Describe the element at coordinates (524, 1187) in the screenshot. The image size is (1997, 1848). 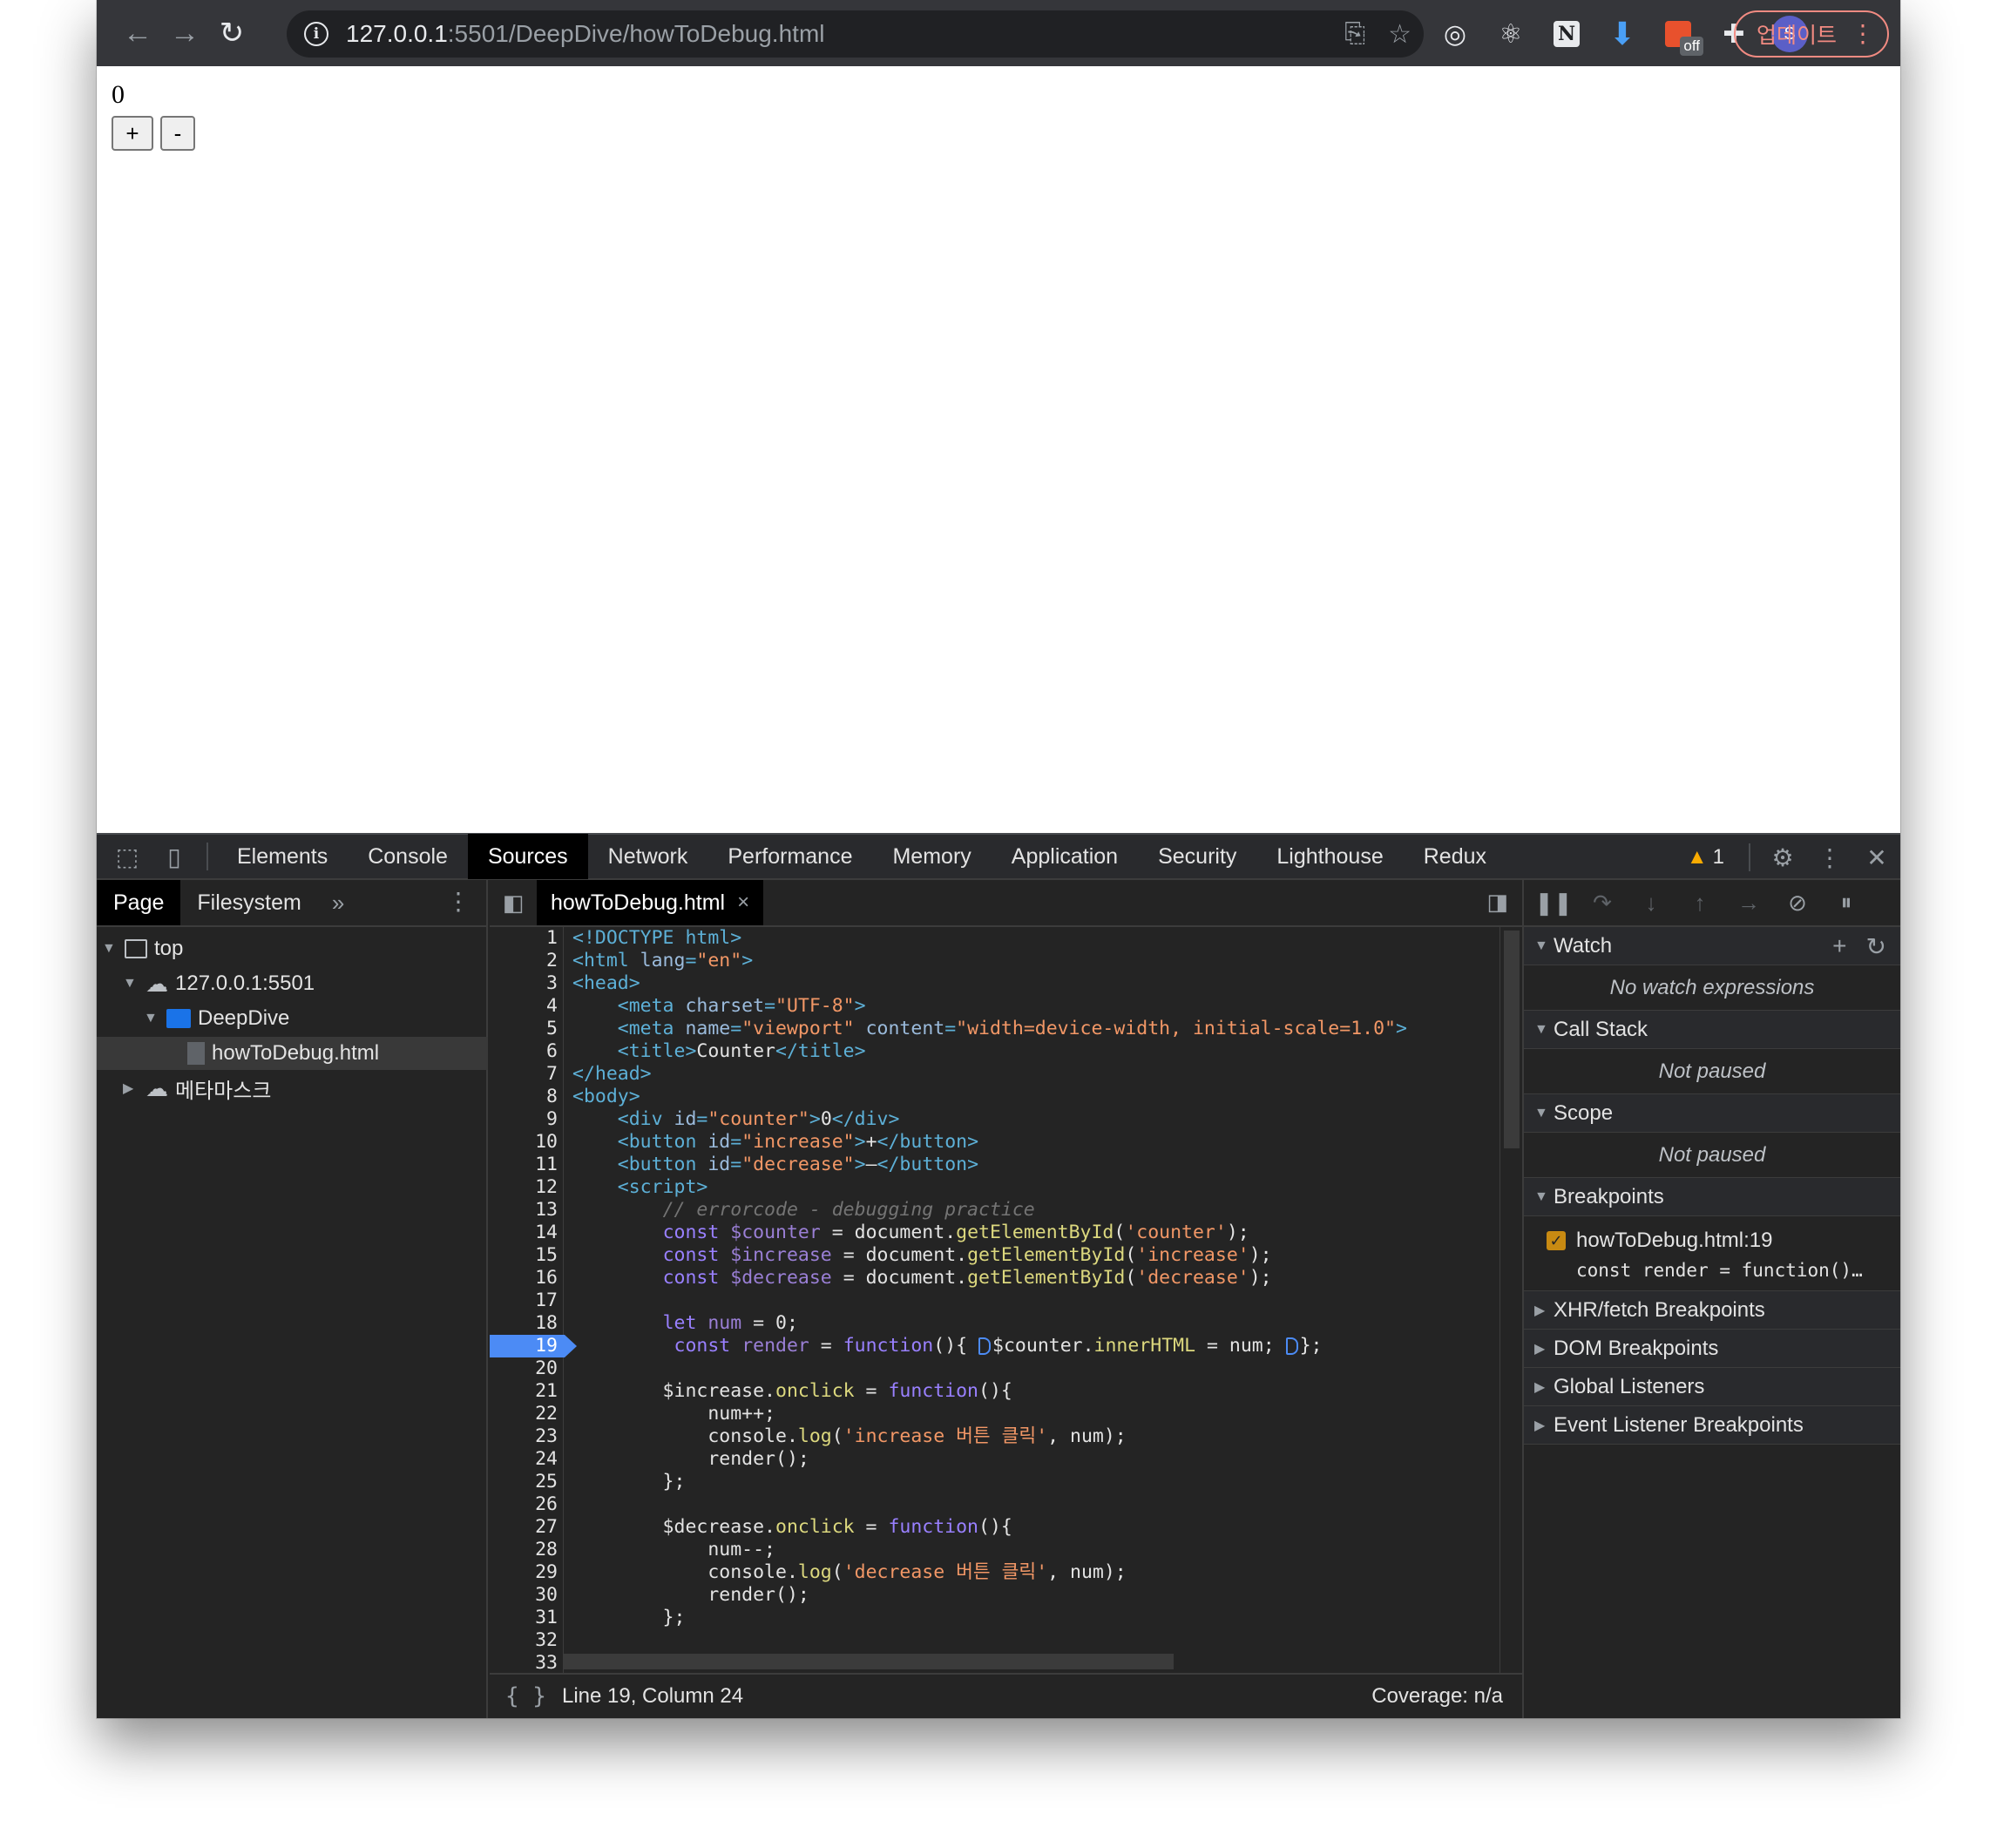
I see `line-number: 12` at that location.